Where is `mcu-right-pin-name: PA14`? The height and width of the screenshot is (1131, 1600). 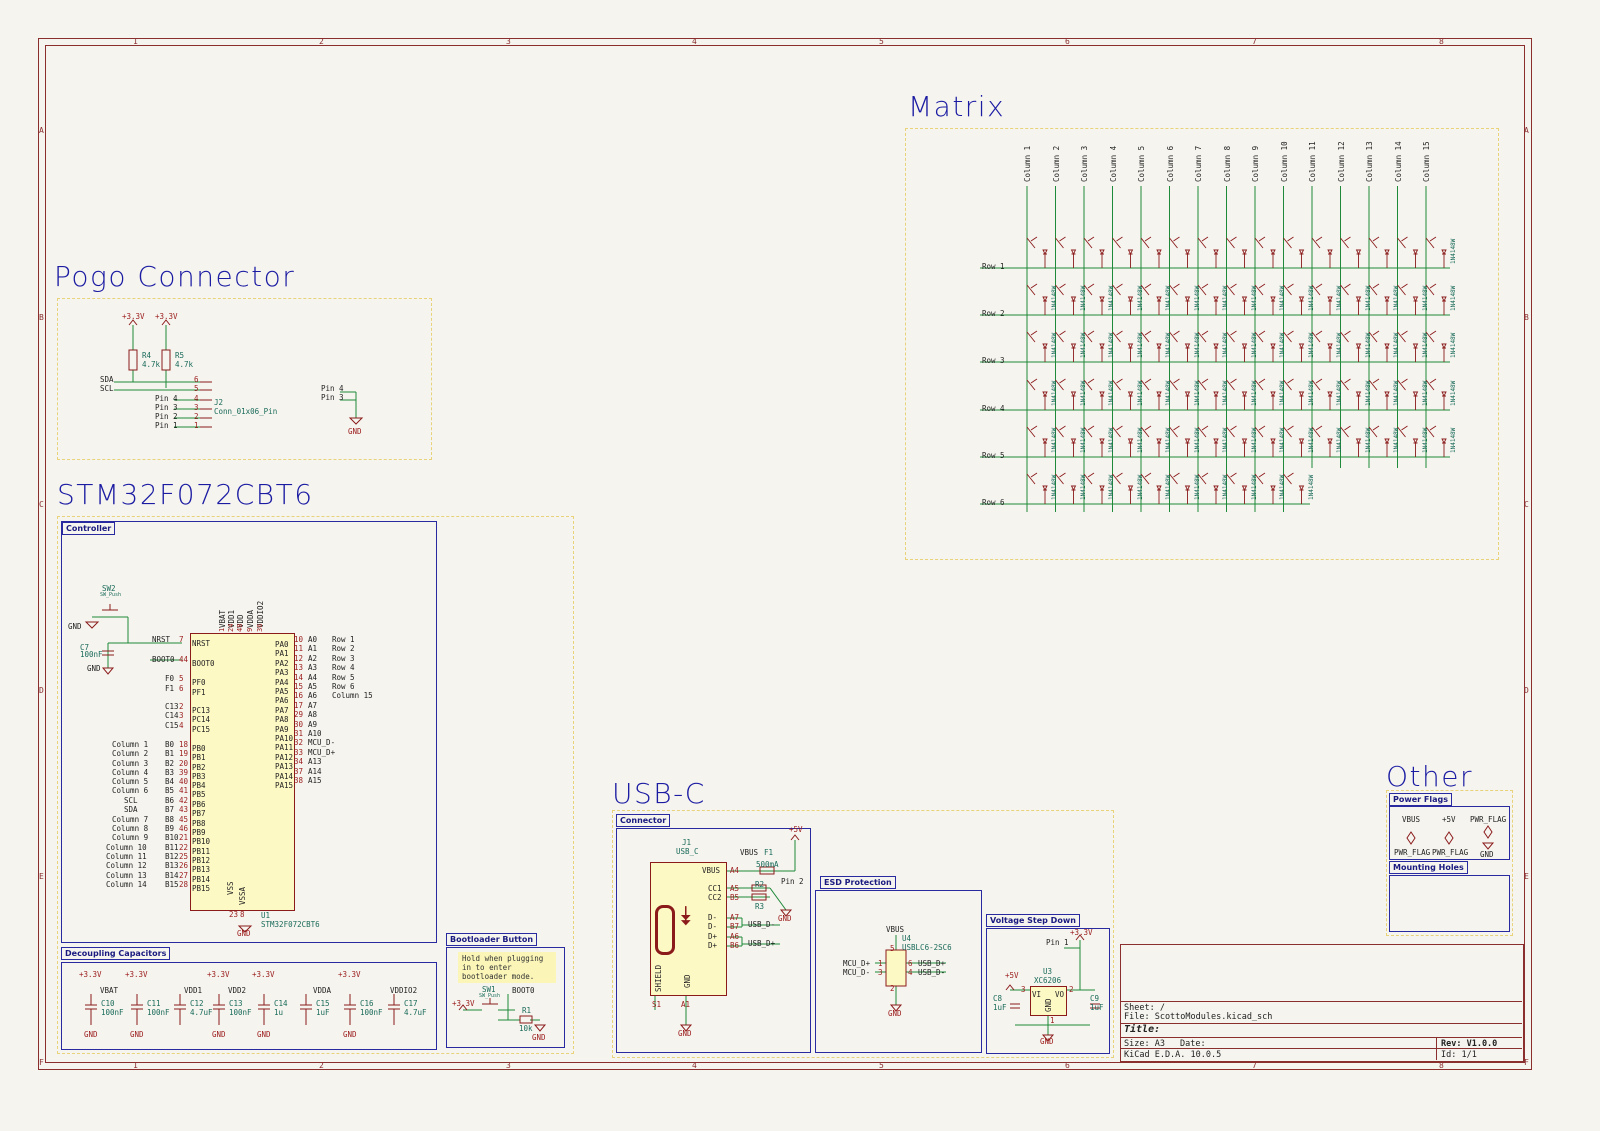 mcu-right-pin-name: PA14 is located at coordinates (284, 776).